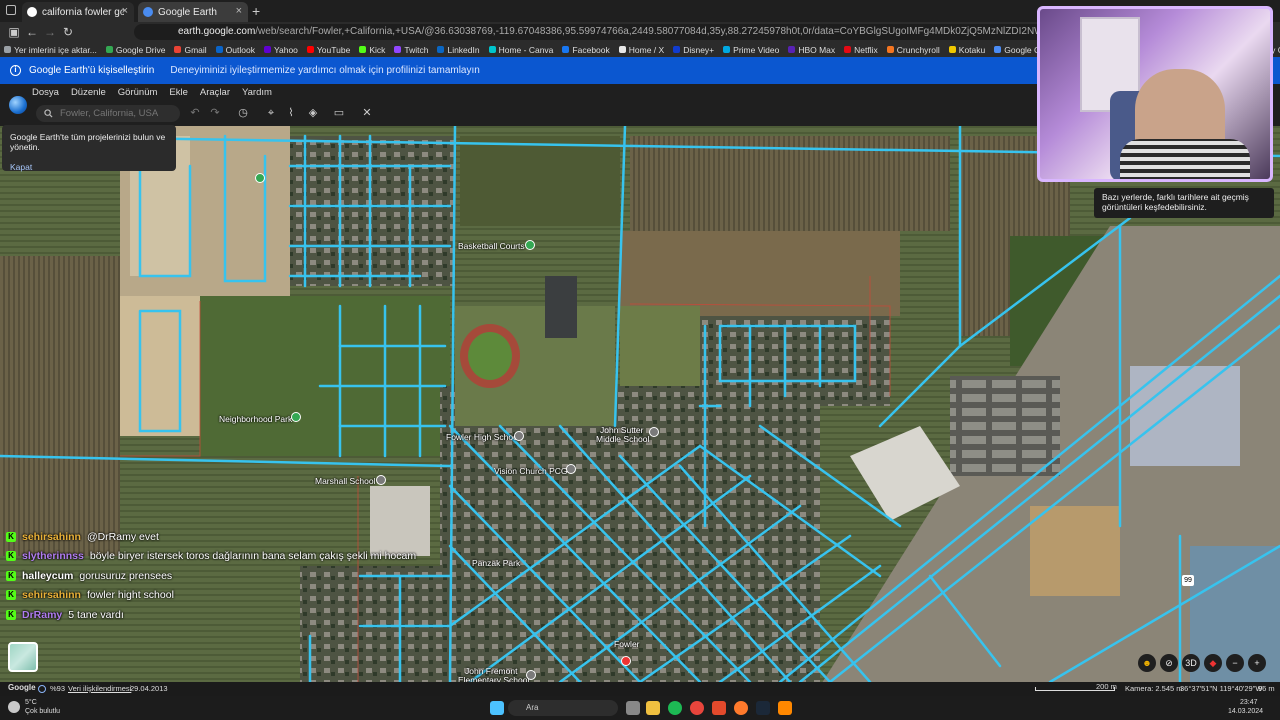  What do you see at coordinates (496, 563) in the screenshot?
I see `map-label-panzak: Panzak Park` at bounding box center [496, 563].